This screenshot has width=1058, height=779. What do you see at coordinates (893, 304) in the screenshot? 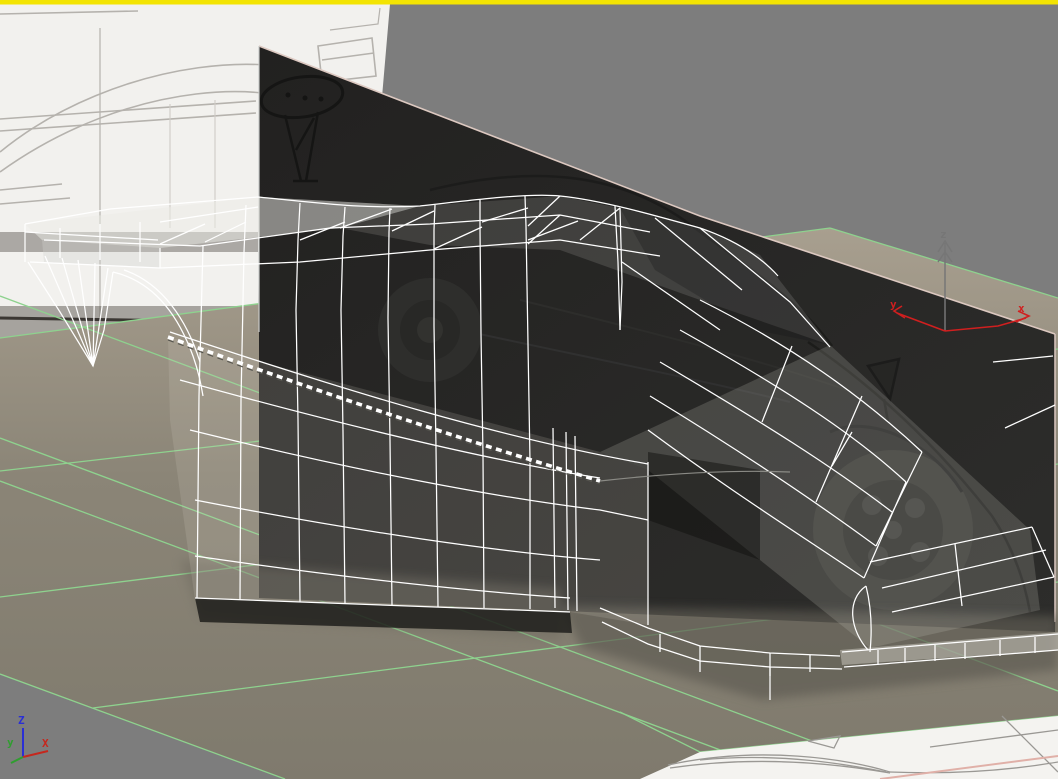
I see `gizmo-y-label: y` at bounding box center [893, 304].